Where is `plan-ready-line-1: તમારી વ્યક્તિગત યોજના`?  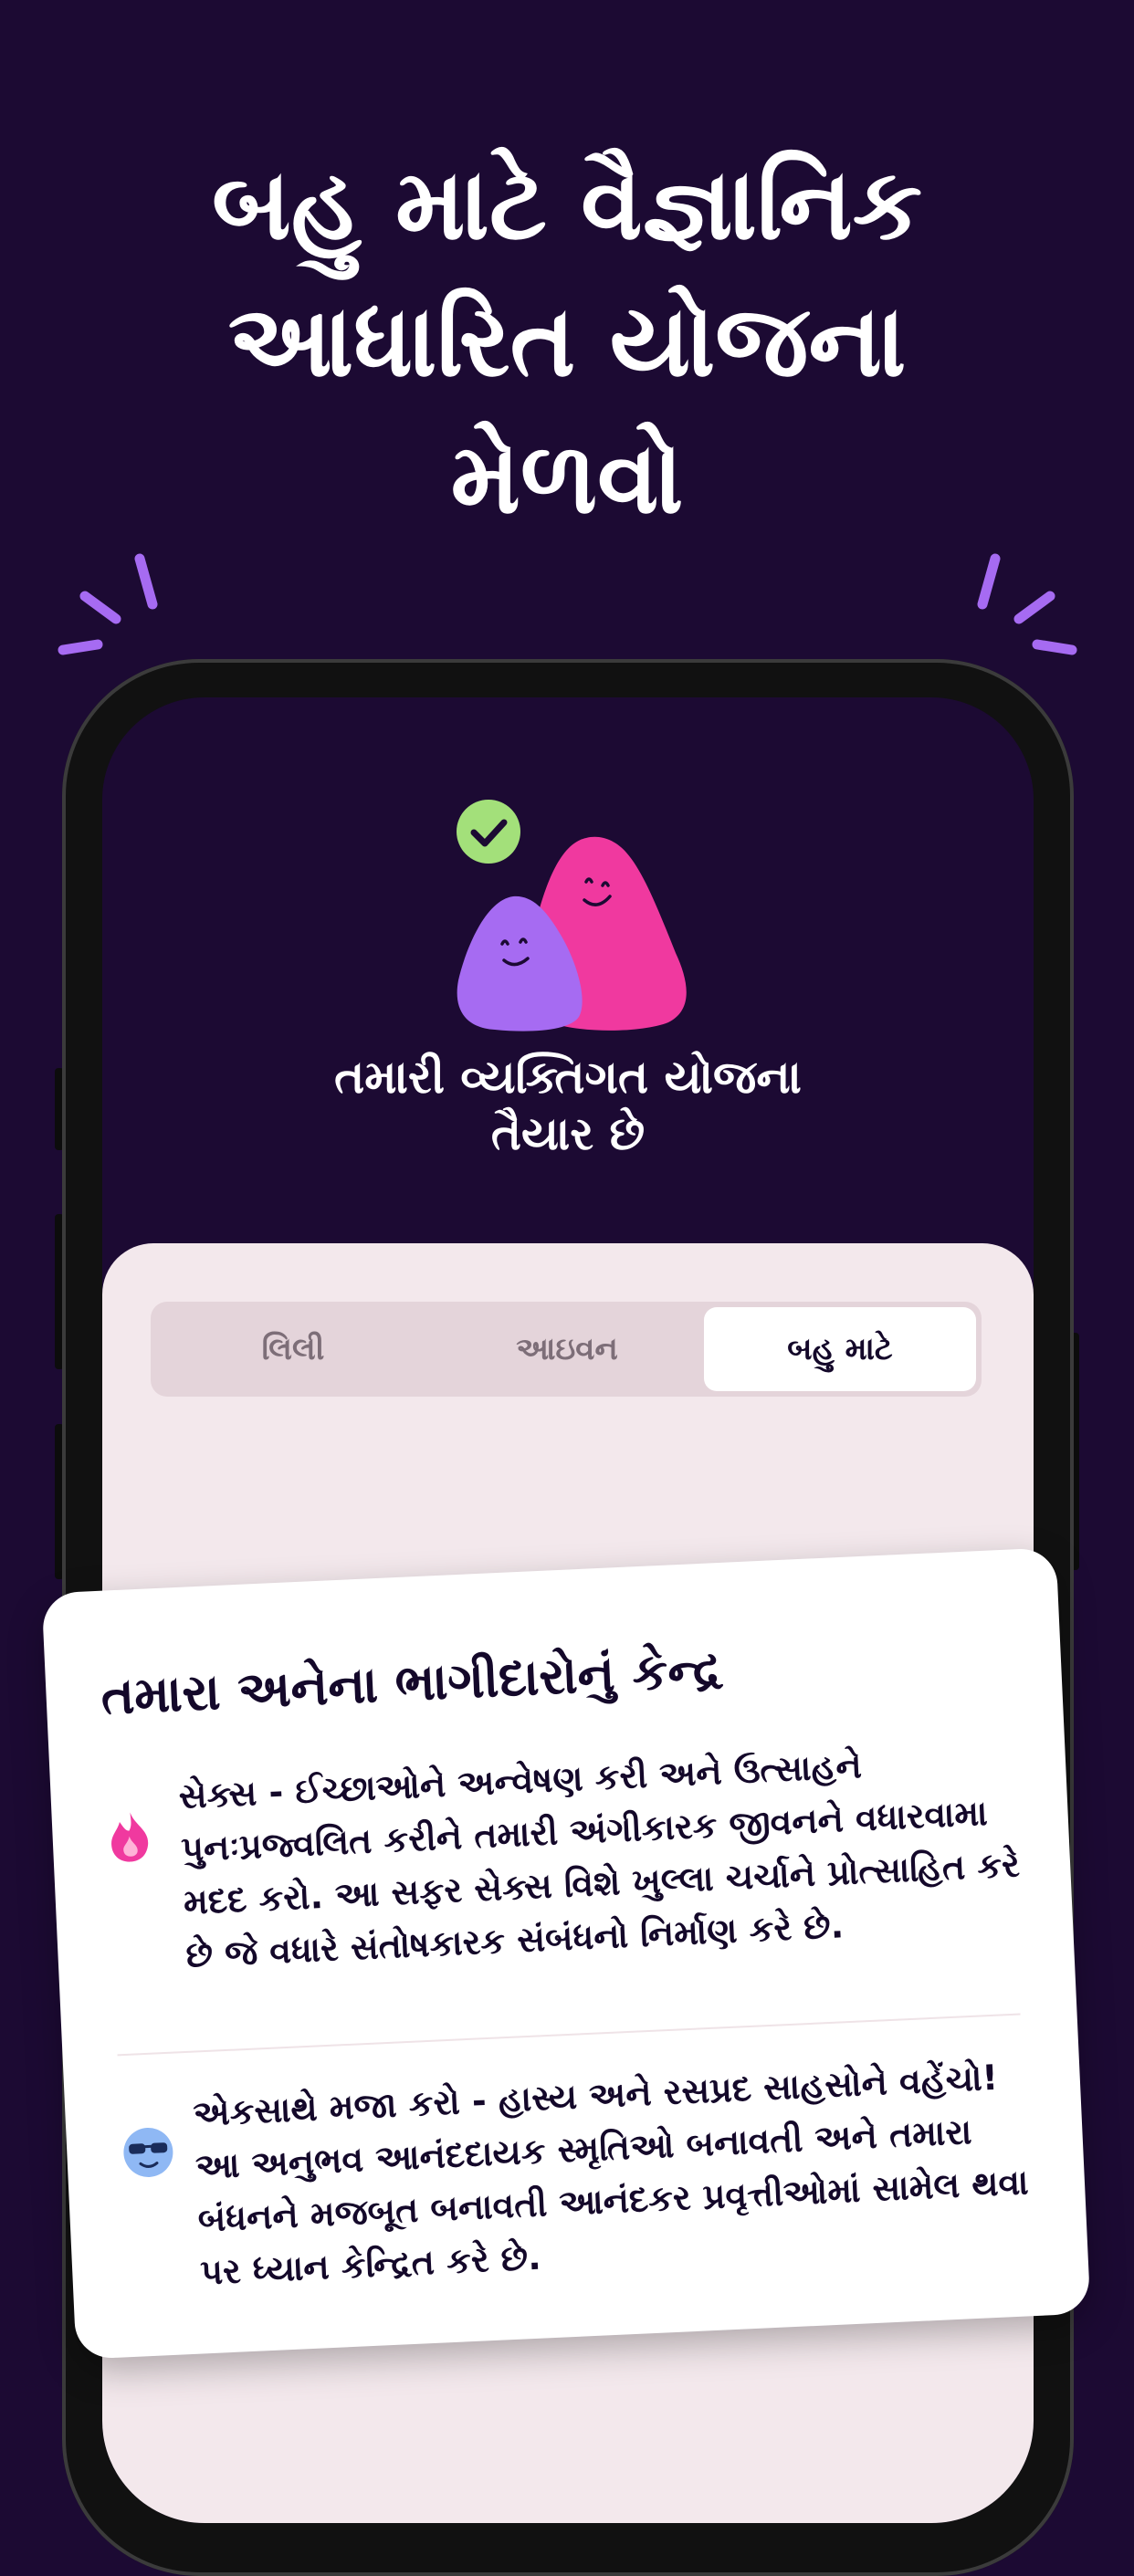 plan-ready-line-1: તમારી વ્યક્તિગત યોજના is located at coordinates (568, 1077).